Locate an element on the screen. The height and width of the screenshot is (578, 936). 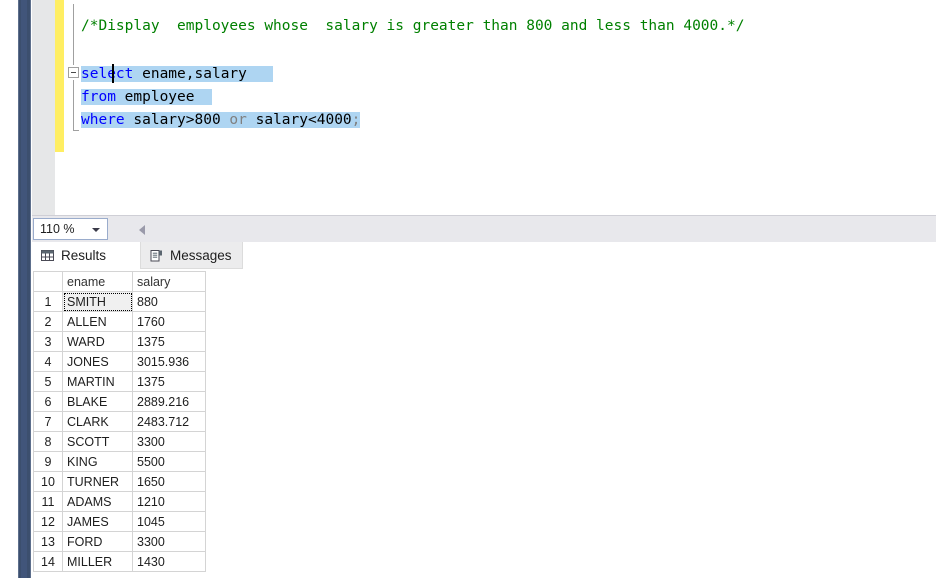
row-number-cell: 10 is located at coordinates (48, 481).